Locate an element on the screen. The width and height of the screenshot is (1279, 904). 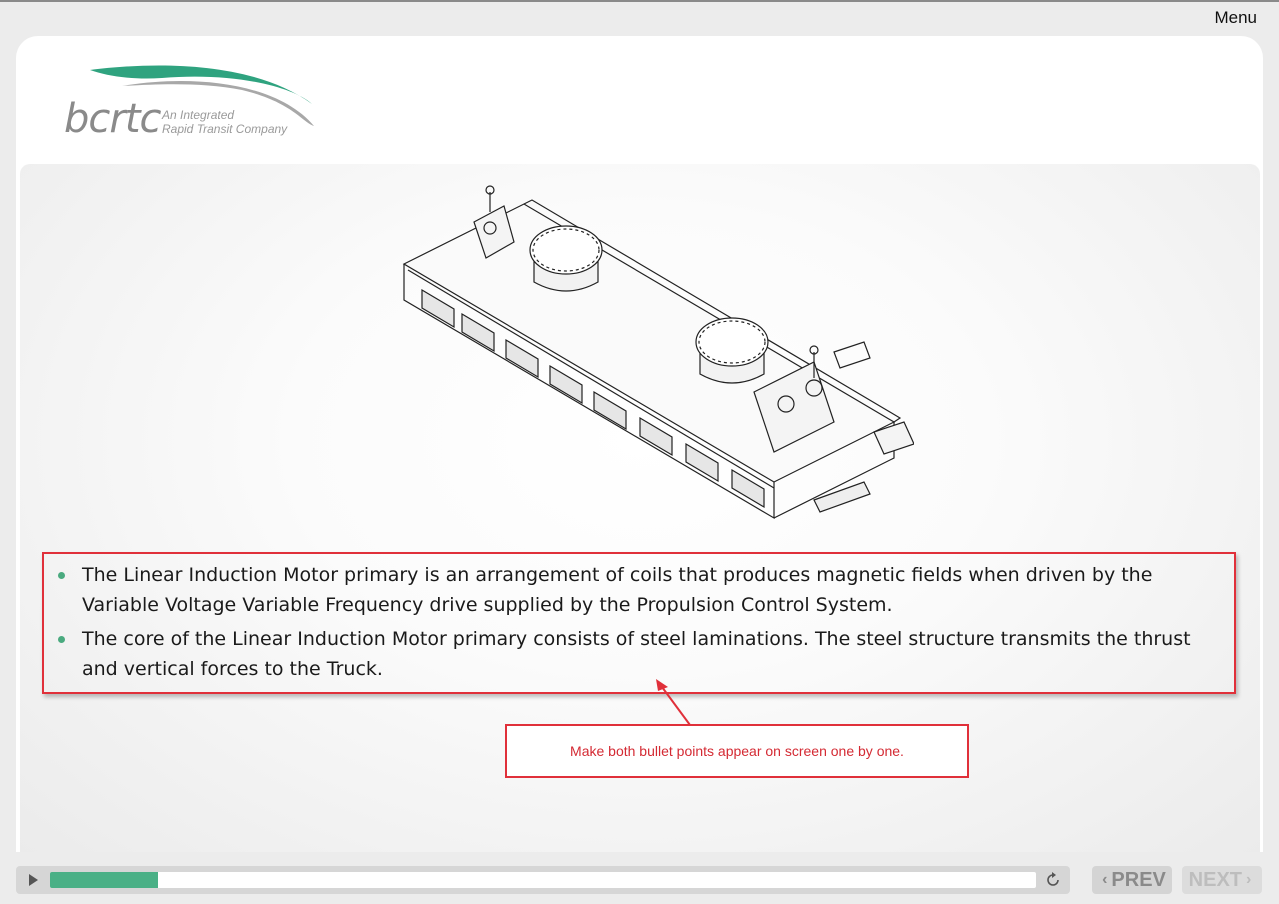
chevron-right-icon: › is located at coordinates (1249, 879).